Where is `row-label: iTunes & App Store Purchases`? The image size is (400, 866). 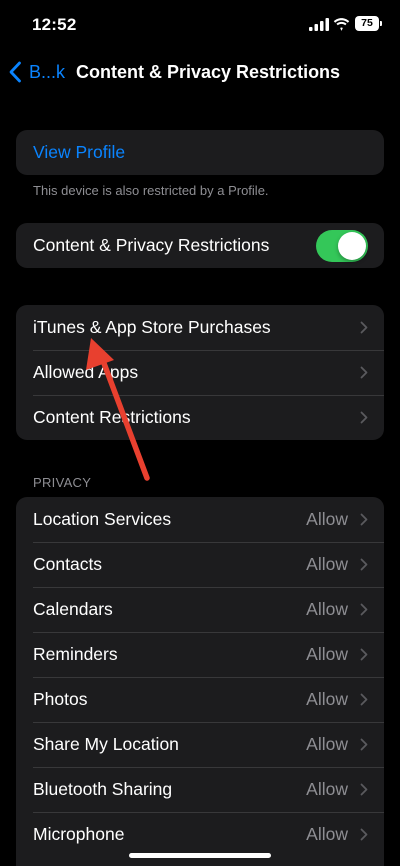
row-label: iTunes & App Store Purchases is located at coordinates (152, 327).